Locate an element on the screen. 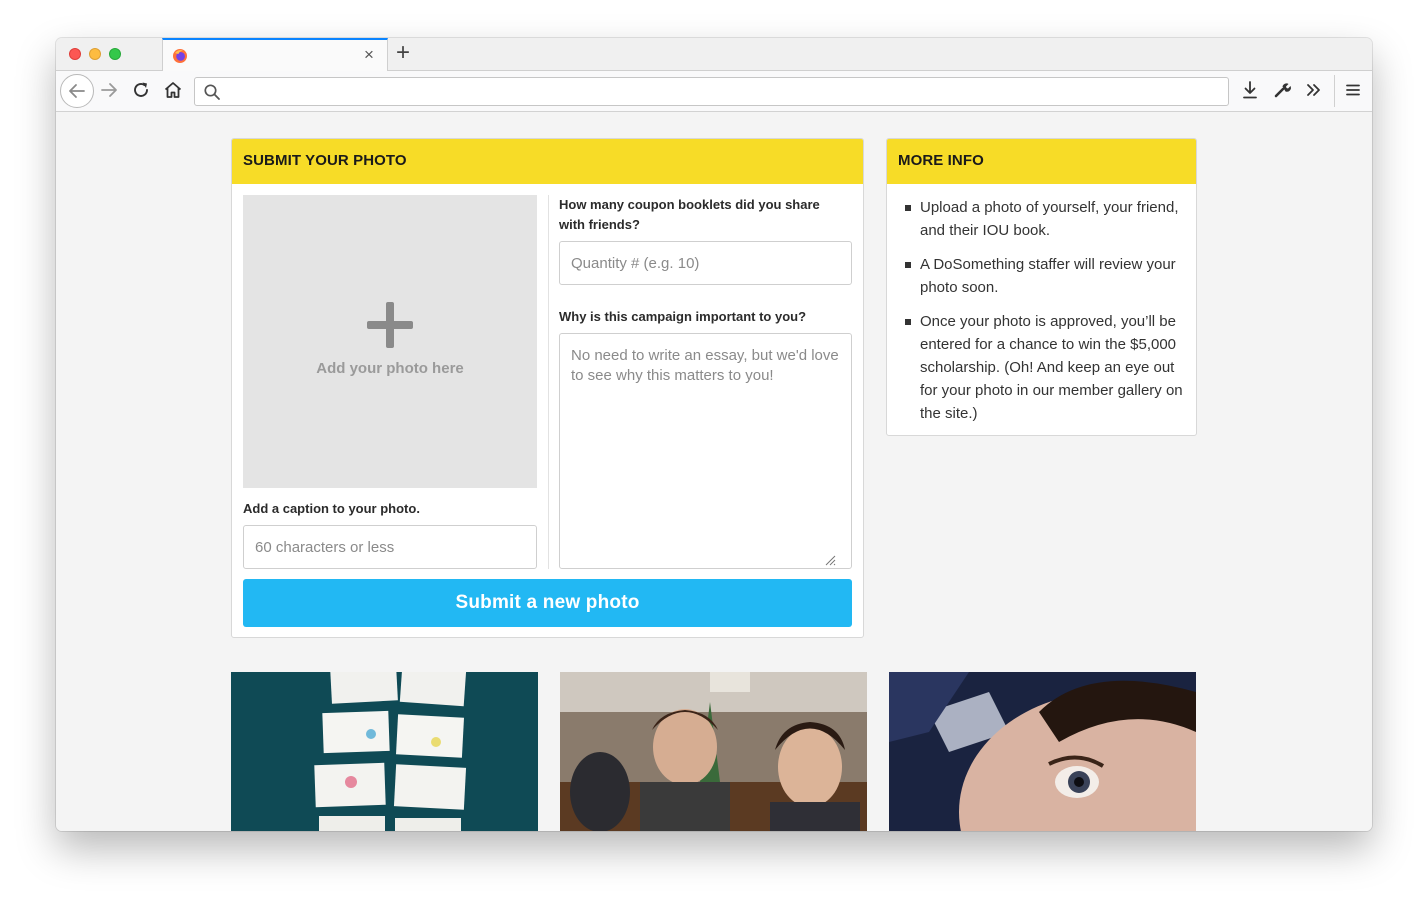 This screenshot has width=1428, height=905. zoom-window-button is located at coordinates (115, 54).